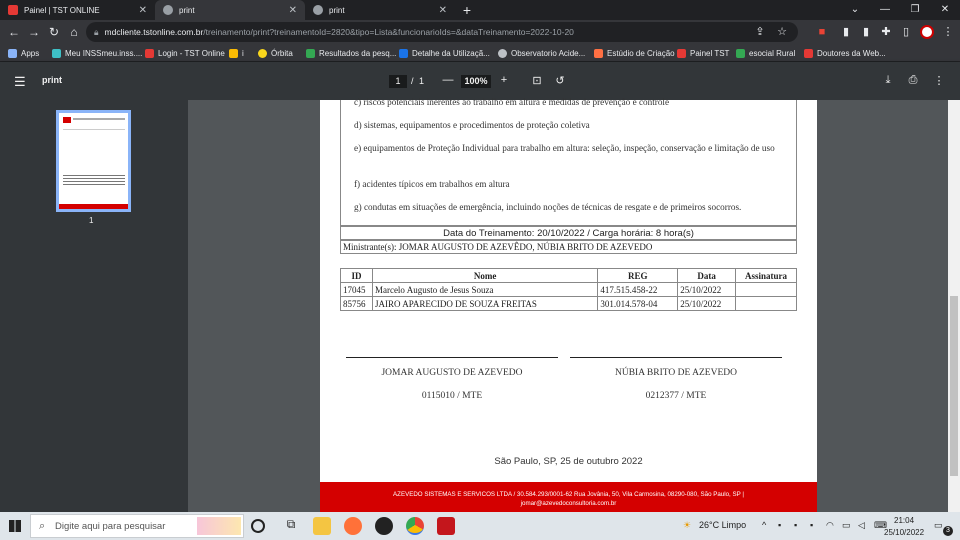 The height and width of the screenshot is (540, 960). What do you see at coordinates (681, 53) in the screenshot?
I see `tst-icon` at bounding box center [681, 53].